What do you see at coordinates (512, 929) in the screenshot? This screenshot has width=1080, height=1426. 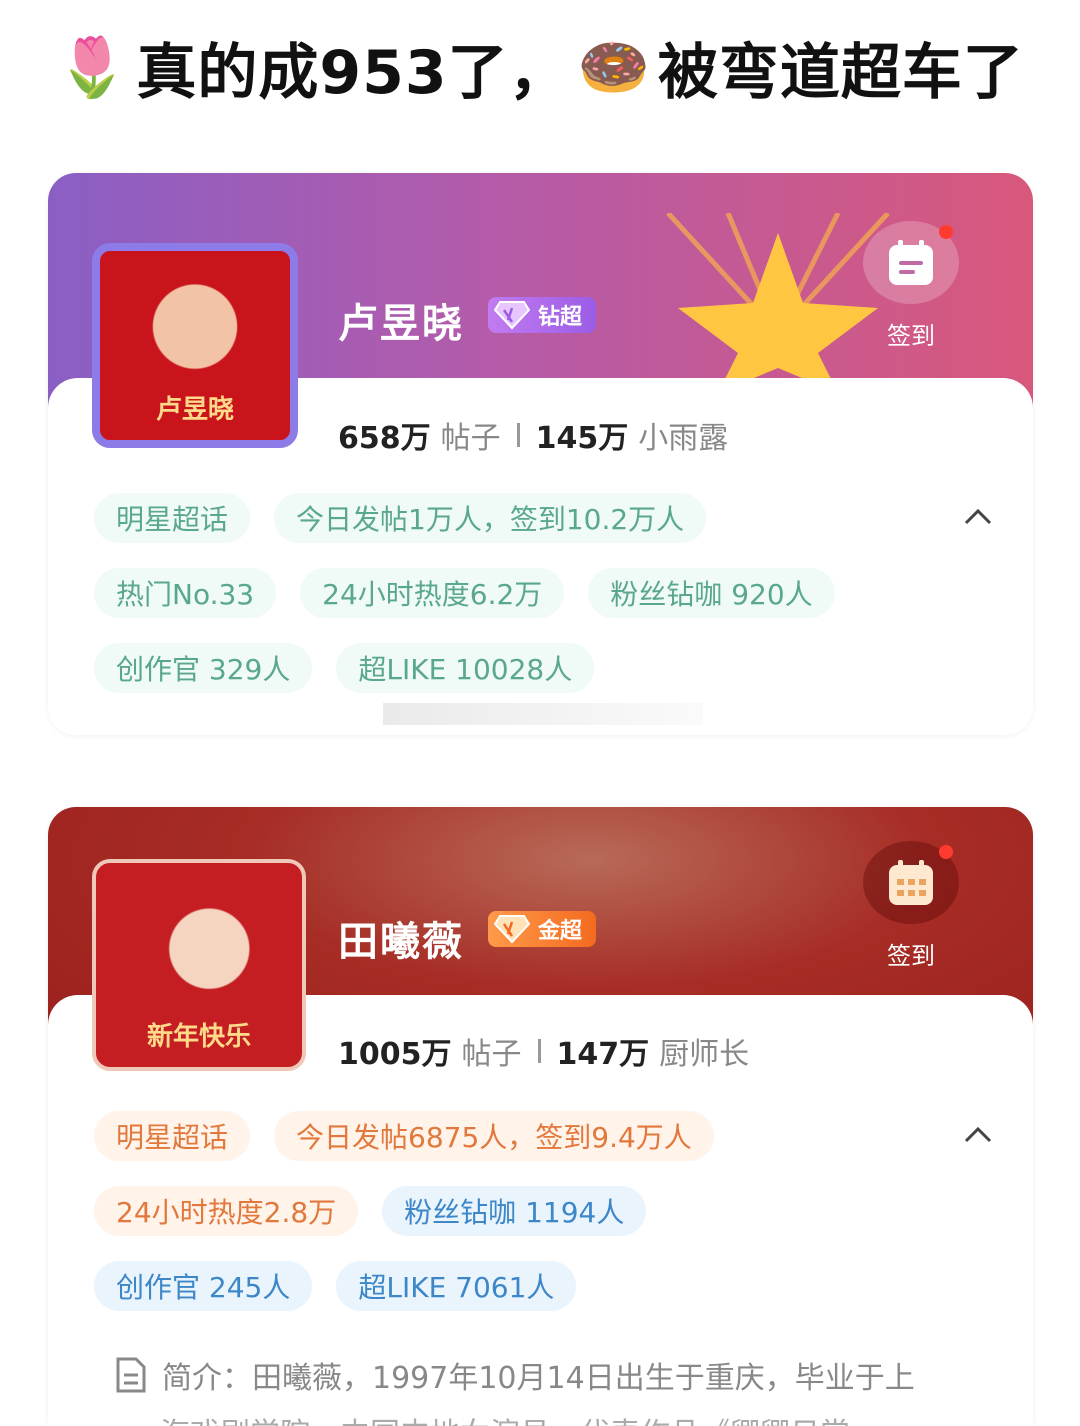 I see `gold-gem-icon` at bounding box center [512, 929].